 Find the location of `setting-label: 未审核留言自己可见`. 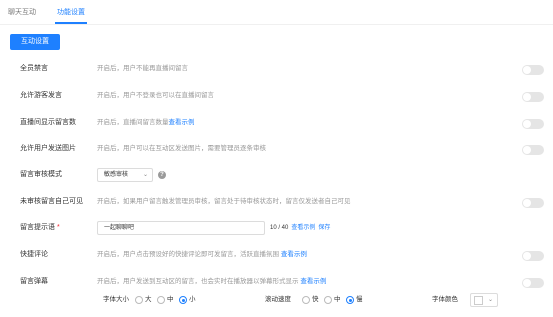

setting-label: 未审核留言自己可见 is located at coordinates (51, 201).